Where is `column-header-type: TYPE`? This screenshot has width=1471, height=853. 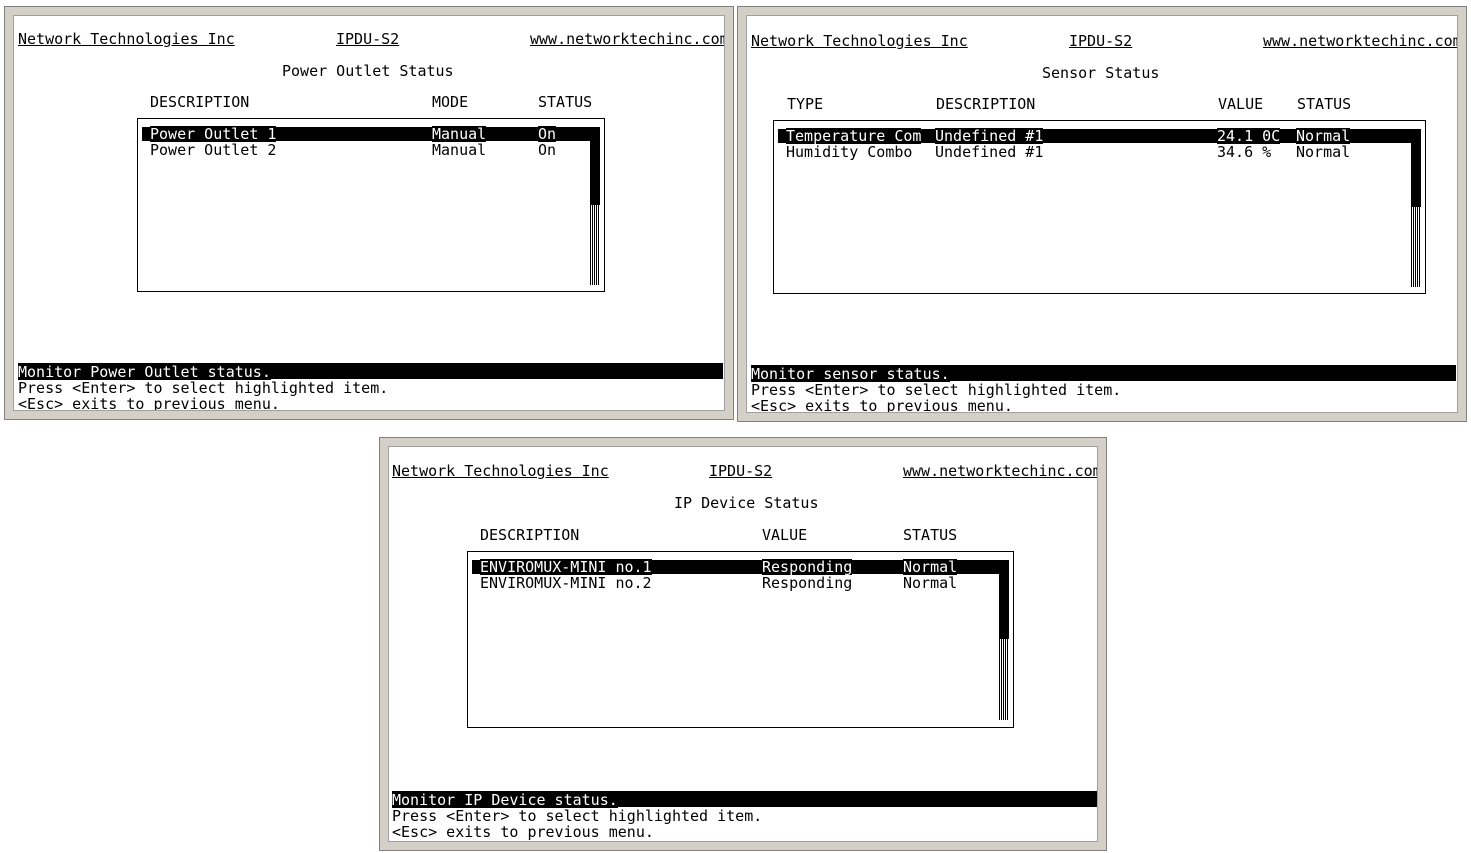
column-header-type: TYPE is located at coordinates (805, 104).